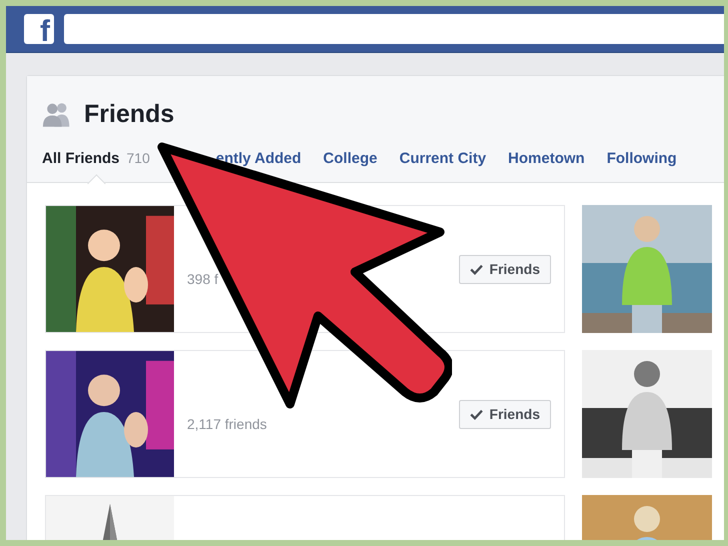  Describe the element at coordinates (39, 29) in the screenshot. I see `logo: f` at that location.